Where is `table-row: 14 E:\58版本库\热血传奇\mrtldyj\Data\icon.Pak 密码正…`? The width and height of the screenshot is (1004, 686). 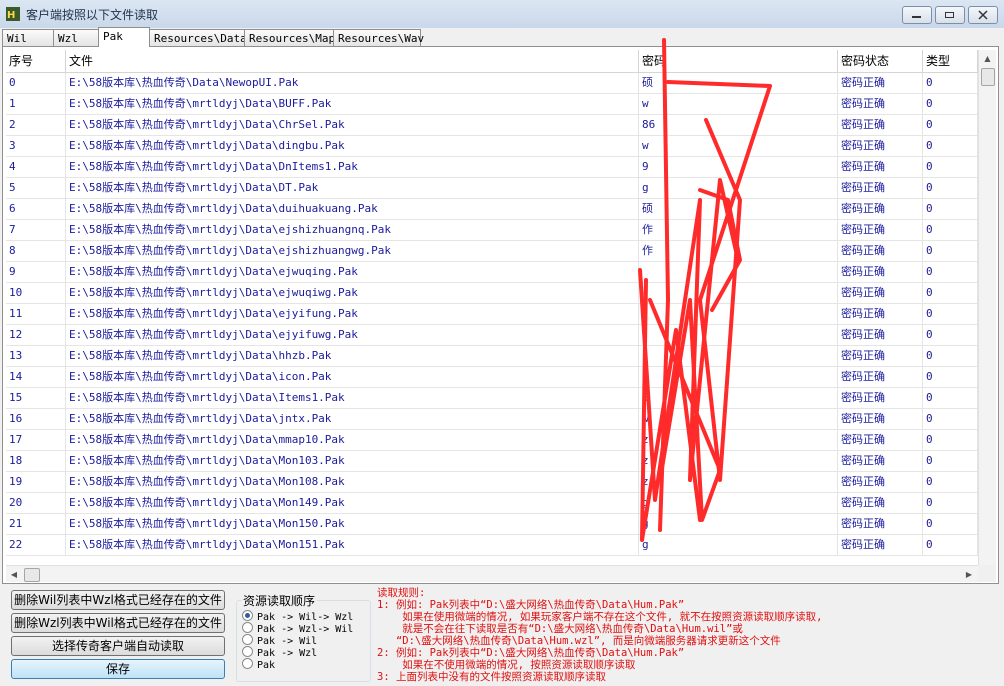 table-row: 14 E:\58版本库\热血传奇\mrtldyj\Data\icon.Pak 密码正… is located at coordinates (492, 377).